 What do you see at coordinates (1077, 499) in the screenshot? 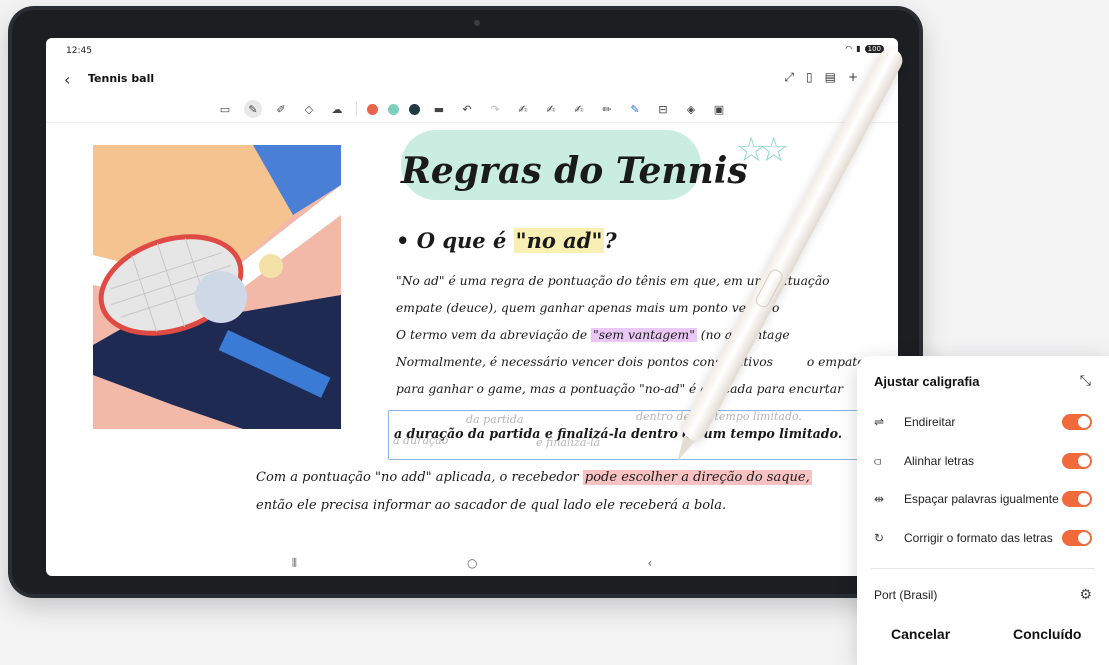
I see `space-words-toggle` at bounding box center [1077, 499].